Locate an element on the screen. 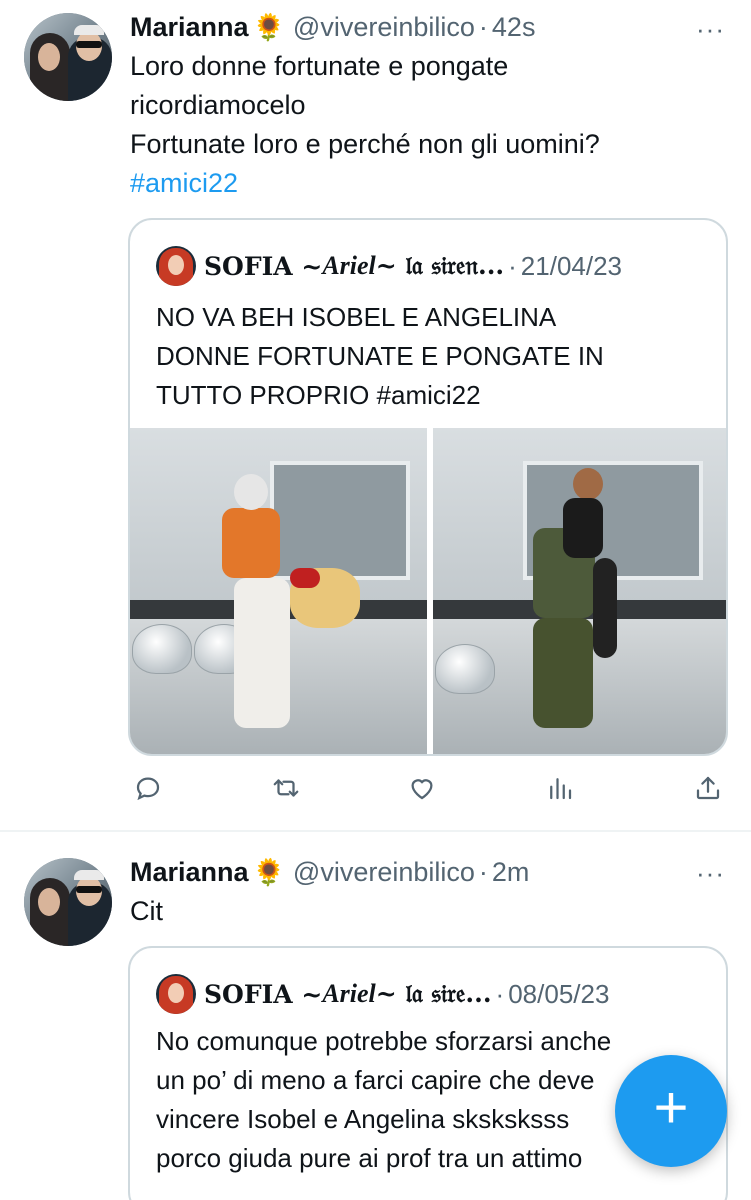 Image resolution: width=751 pixels, height=1200 pixels. share-icon is located at coordinates (708, 788).